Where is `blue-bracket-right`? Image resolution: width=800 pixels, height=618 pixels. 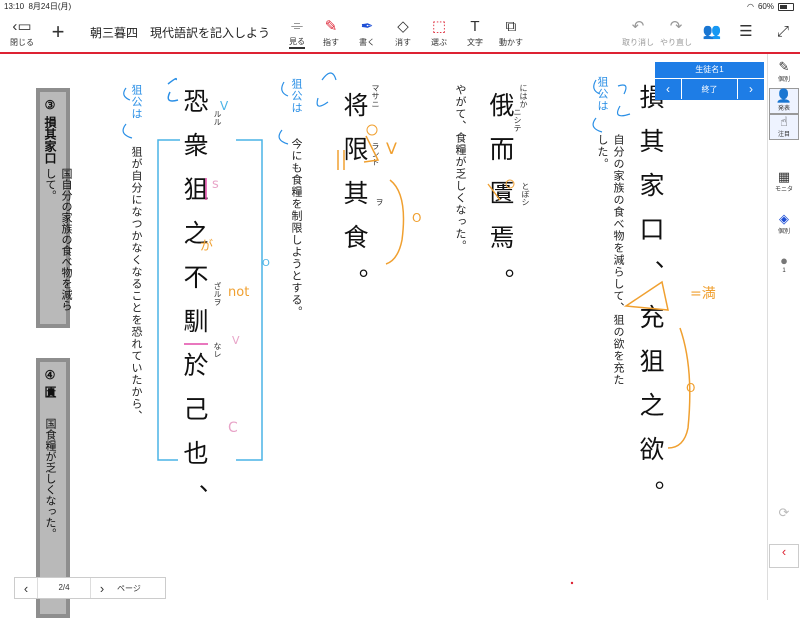 blue-bracket-right is located at coordinates (249, 300).